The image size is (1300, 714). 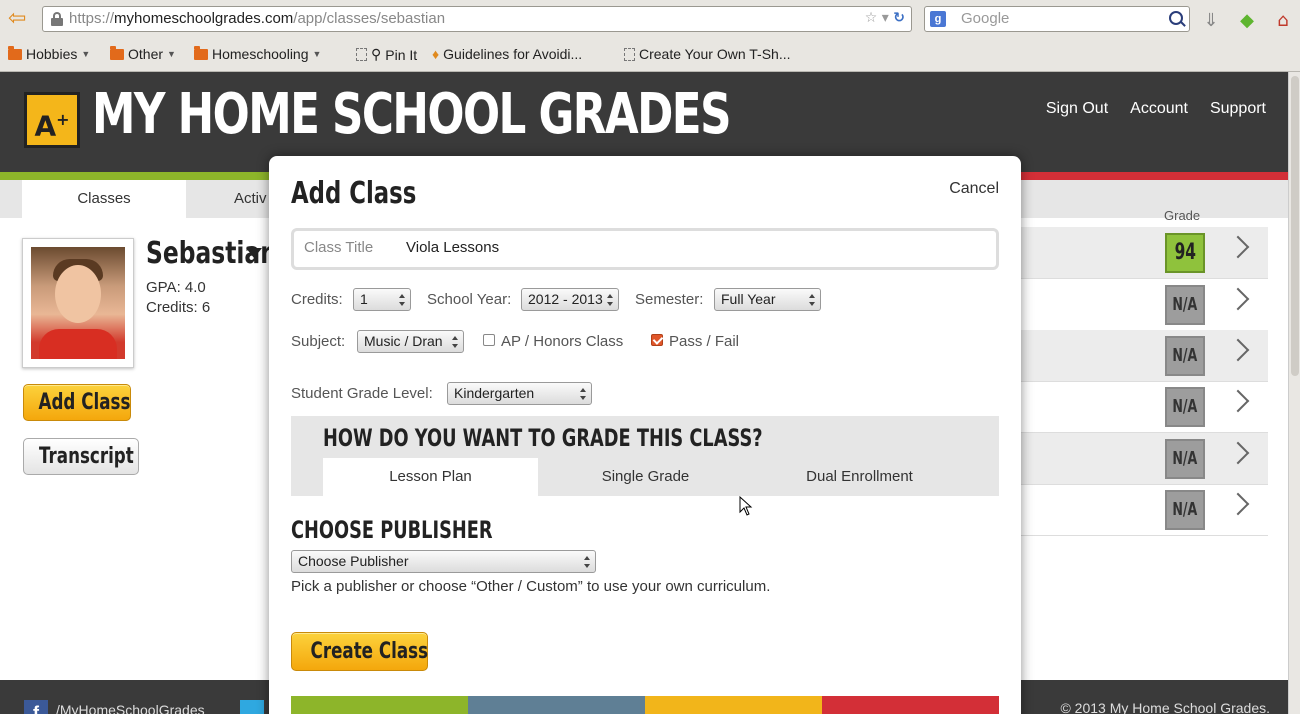 I want to click on stripe-red, so click(x=910, y=705).